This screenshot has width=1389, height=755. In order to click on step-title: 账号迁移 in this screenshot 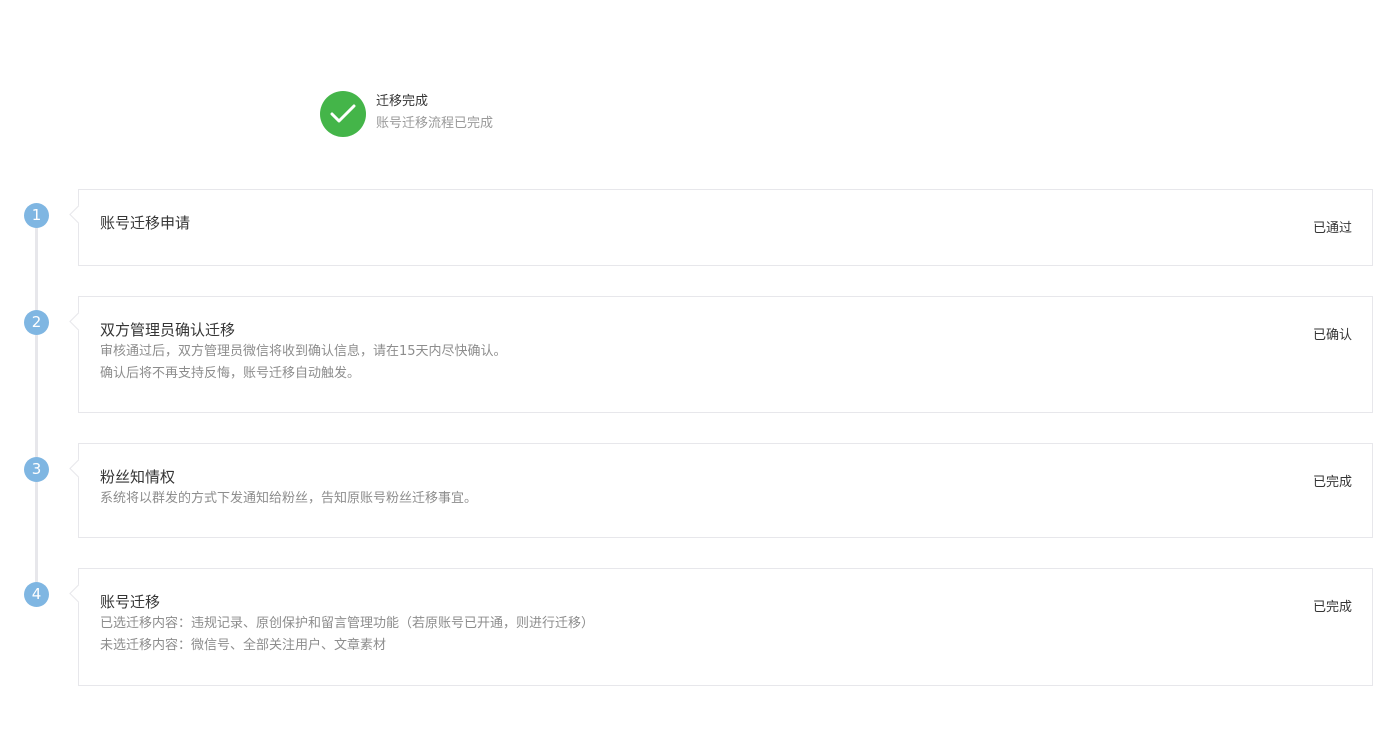, I will do `click(130, 602)`.